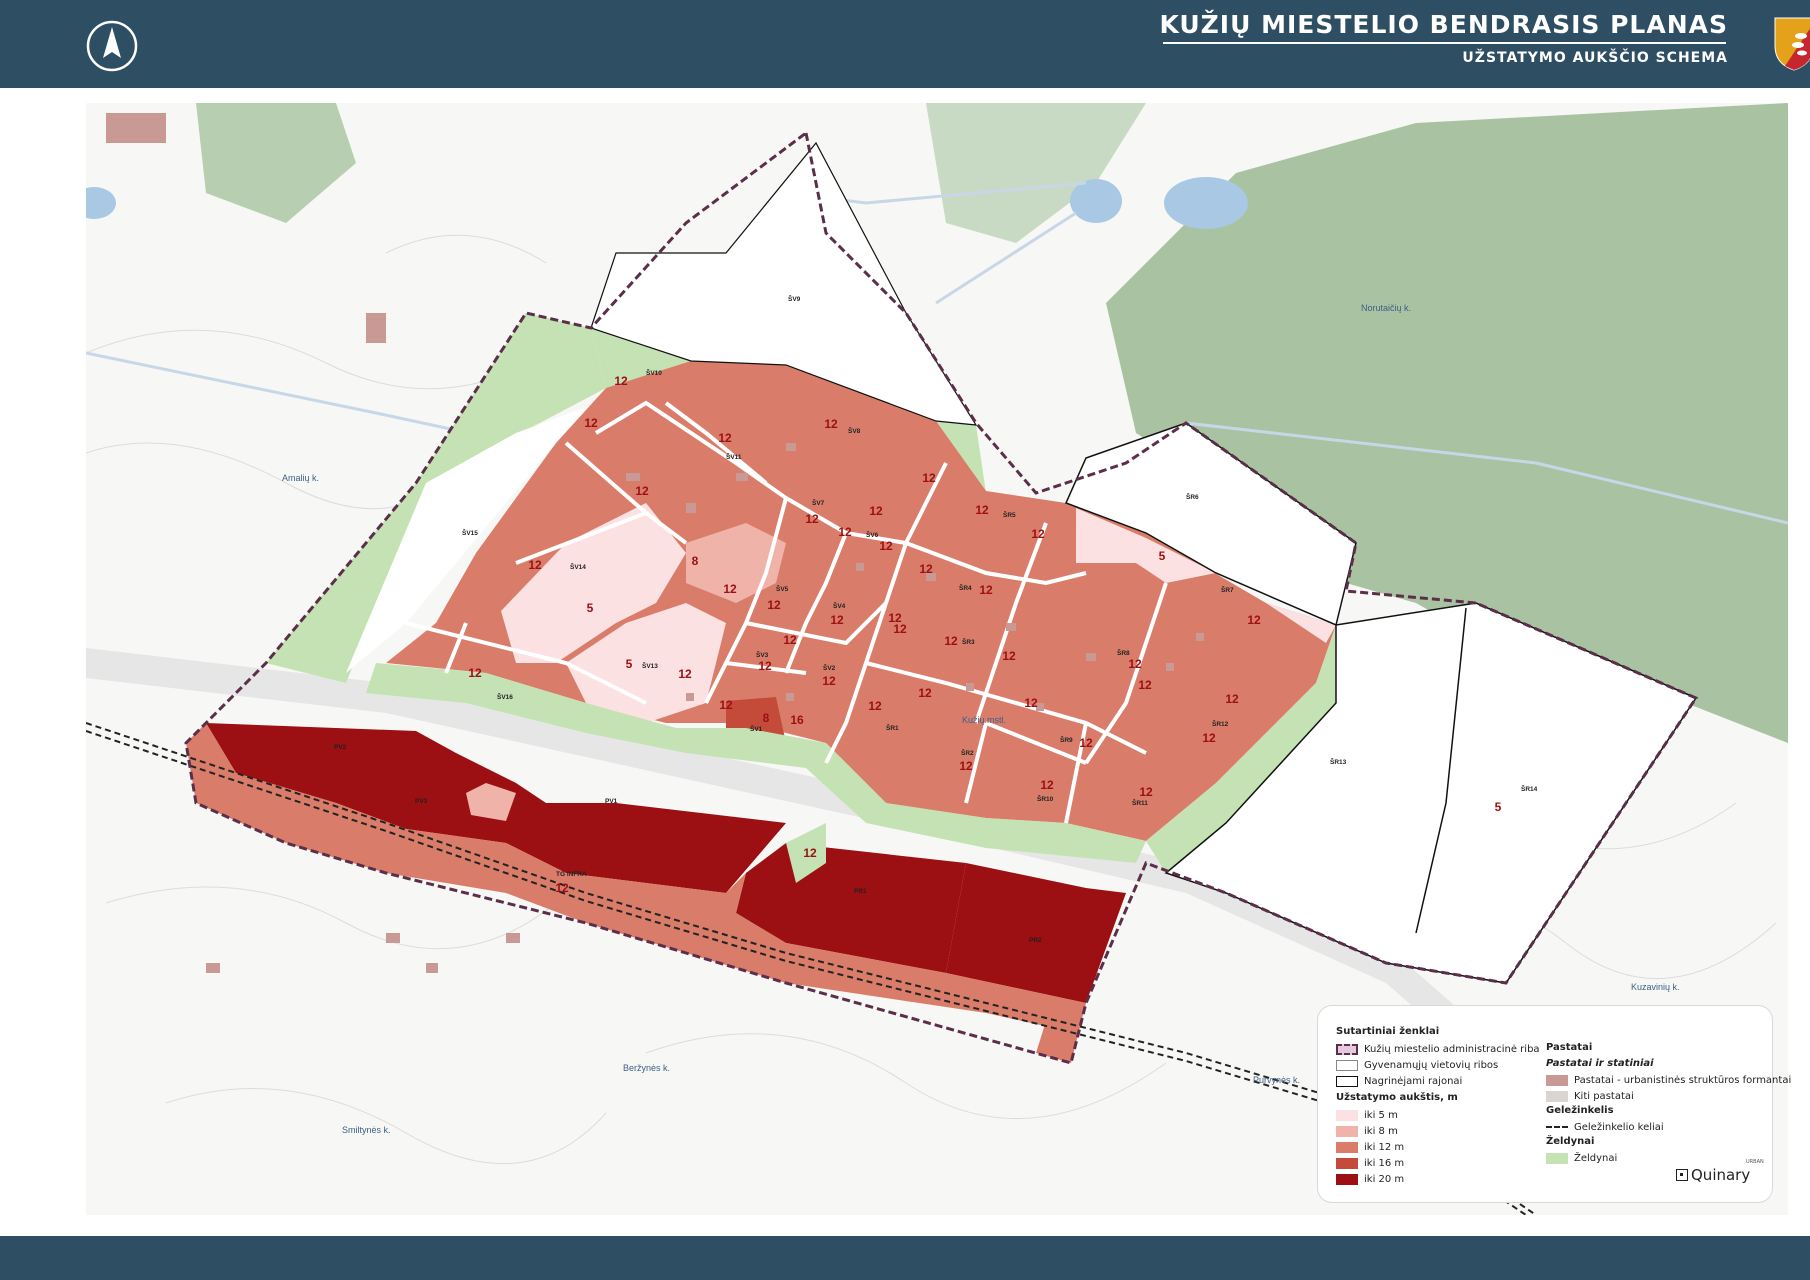 The height and width of the screenshot is (1280, 1810). Describe the element at coordinates (1206, 203) in the screenshot. I see `pond` at that location.